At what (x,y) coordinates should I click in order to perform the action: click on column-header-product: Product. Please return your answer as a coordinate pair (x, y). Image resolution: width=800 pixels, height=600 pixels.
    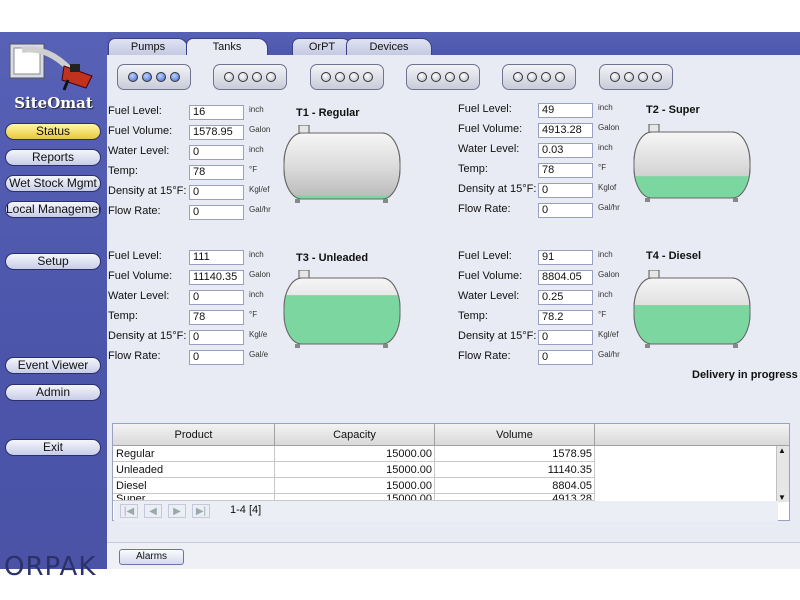
    Looking at the image, I should click on (194, 435).